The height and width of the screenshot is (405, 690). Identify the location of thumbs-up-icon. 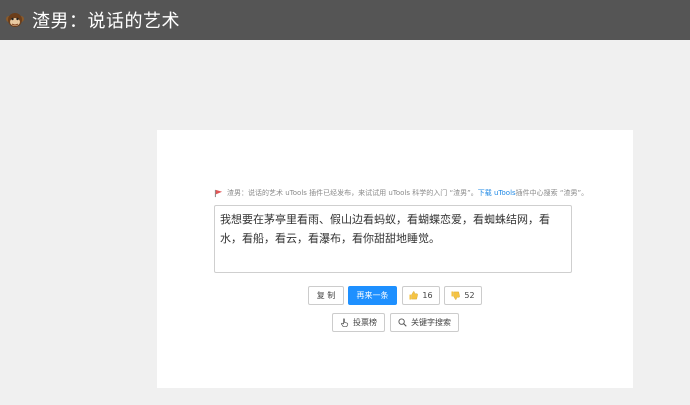
(414, 295).